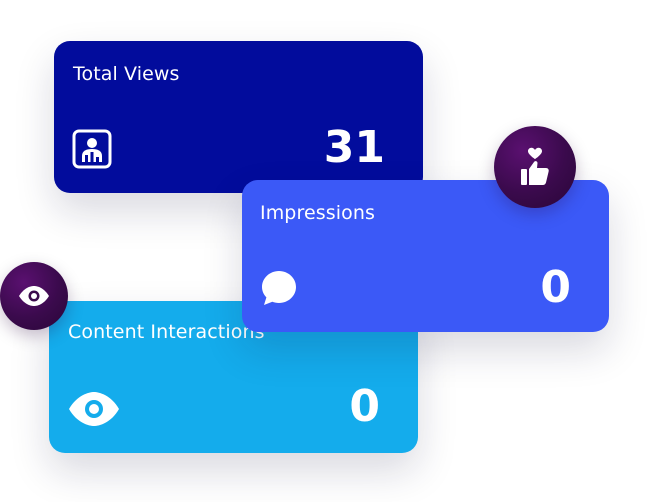 The height and width of the screenshot is (502, 654). Describe the element at coordinates (279, 288) in the screenshot. I see `speech-bubble-icon` at that location.